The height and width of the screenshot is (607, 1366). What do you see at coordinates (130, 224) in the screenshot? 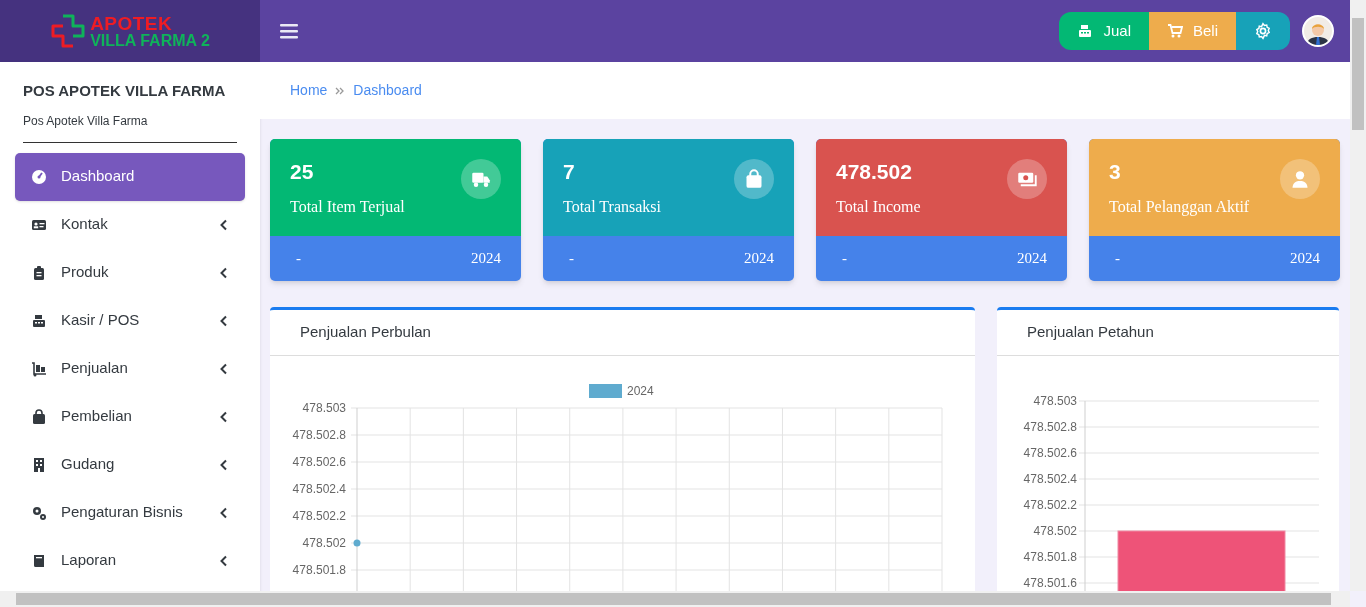
I see `sidebar-item: Kontak` at bounding box center [130, 224].